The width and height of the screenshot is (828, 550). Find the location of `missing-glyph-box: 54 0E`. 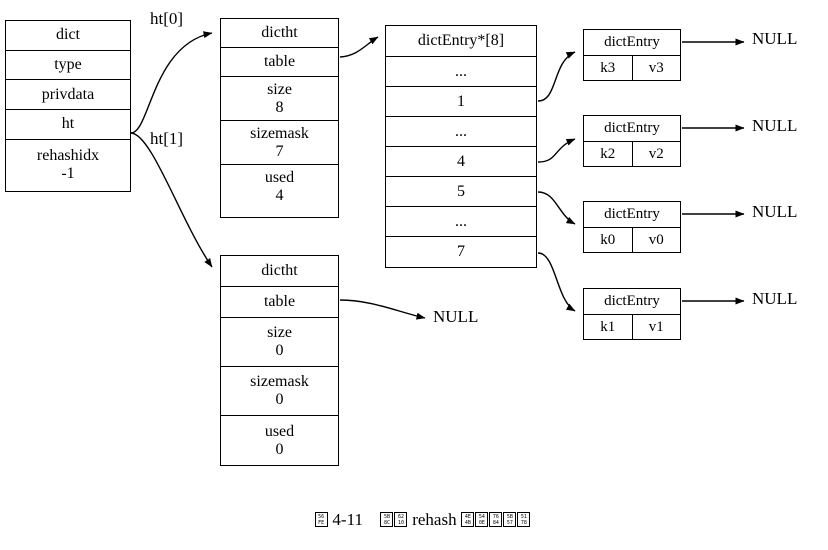

missing-glyph-box: 54 0E is located at coordinates (482, 519).